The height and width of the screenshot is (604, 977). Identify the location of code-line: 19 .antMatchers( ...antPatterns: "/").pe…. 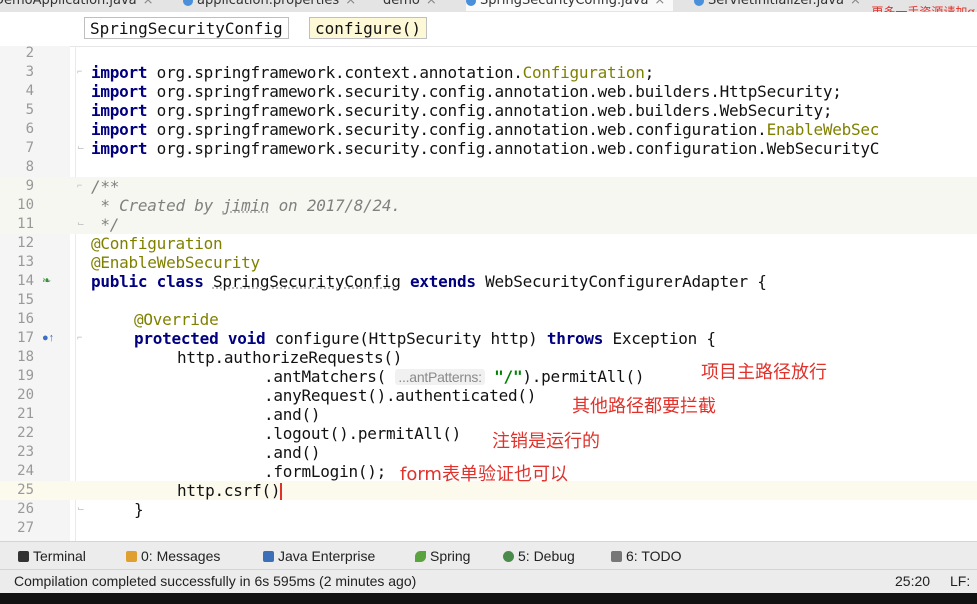
(488, 376).